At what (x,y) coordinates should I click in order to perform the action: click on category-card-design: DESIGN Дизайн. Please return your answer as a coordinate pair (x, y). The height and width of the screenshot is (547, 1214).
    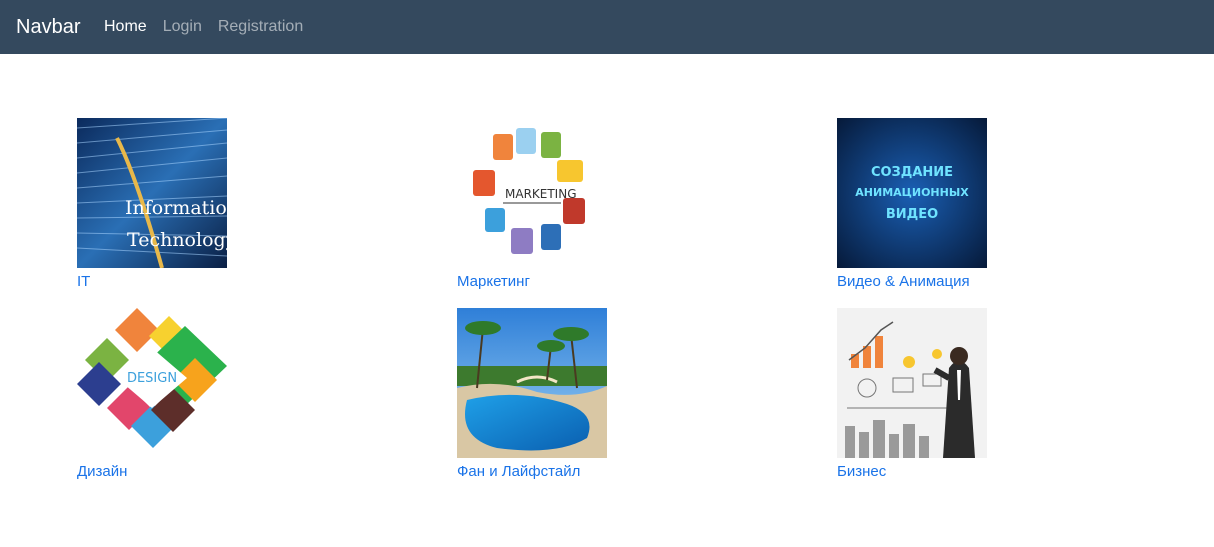
    Looking at the image, I should click on (192, 395).